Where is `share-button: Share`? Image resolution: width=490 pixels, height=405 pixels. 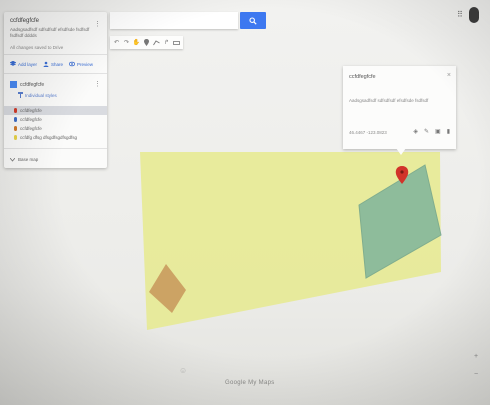
share-button: Share is located at coordinates (53, 64).